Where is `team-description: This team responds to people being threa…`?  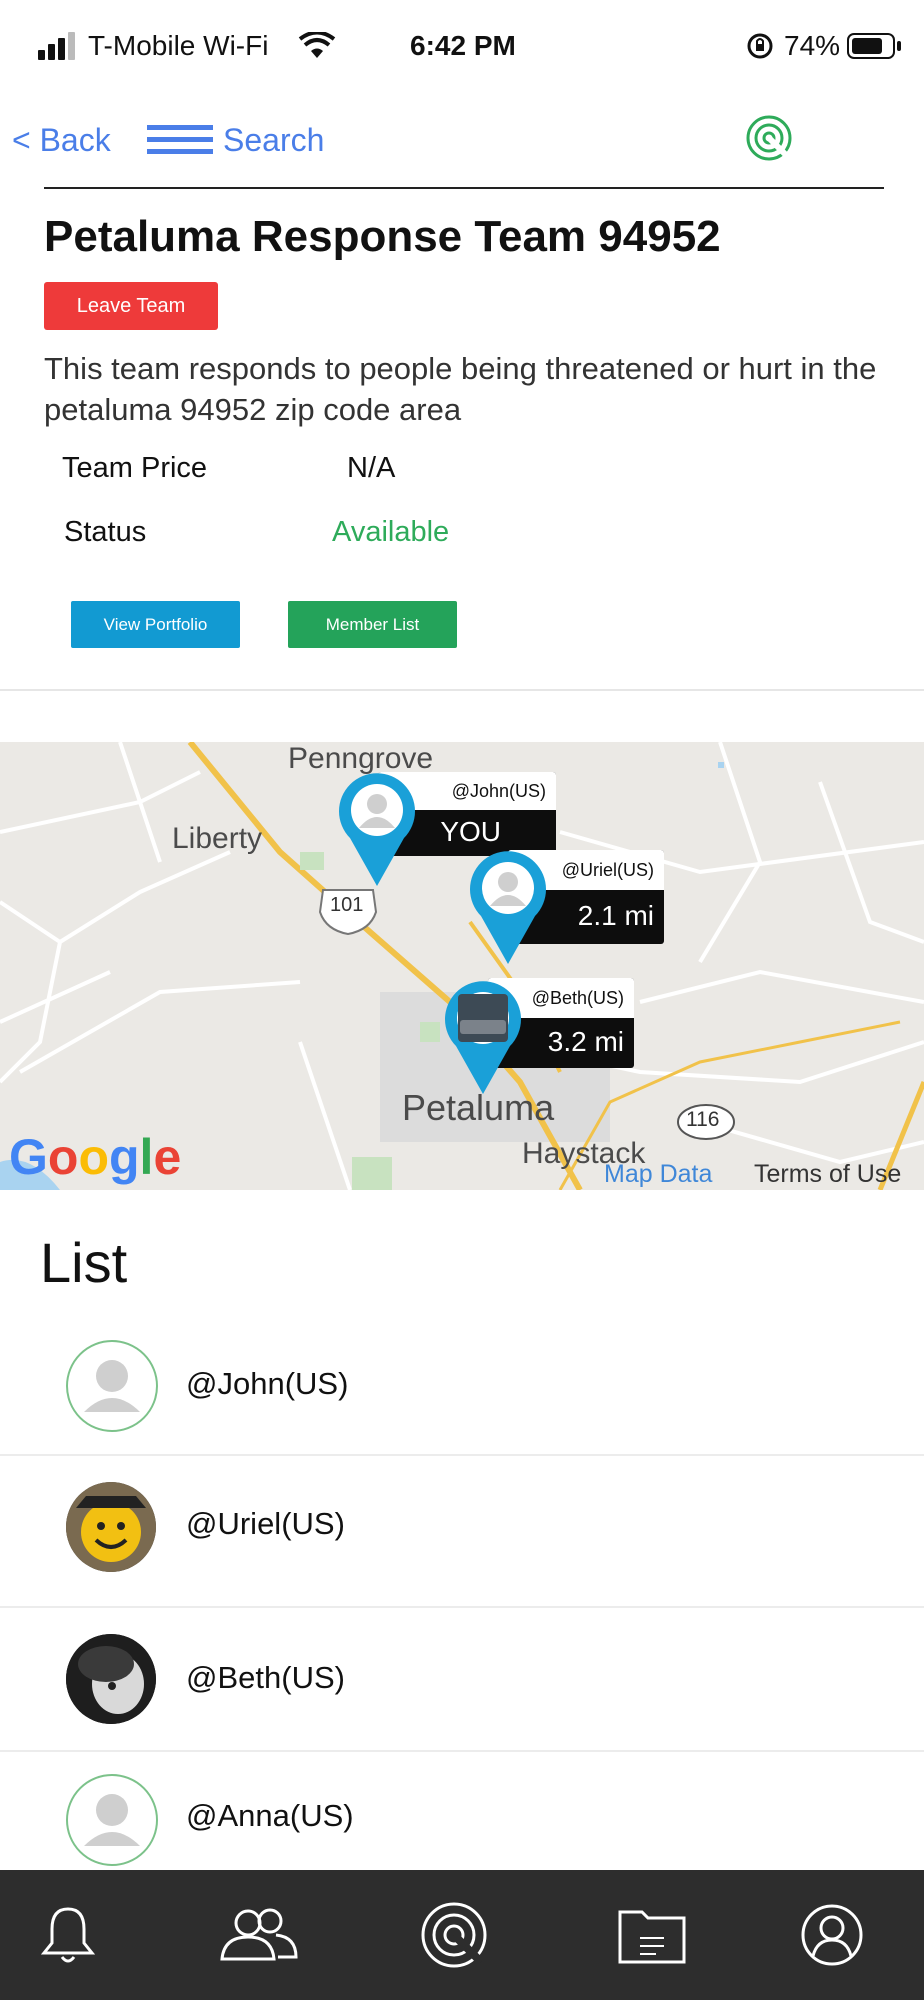
team-description: This team responds to people being threa… is located at coordinates (460, 389).